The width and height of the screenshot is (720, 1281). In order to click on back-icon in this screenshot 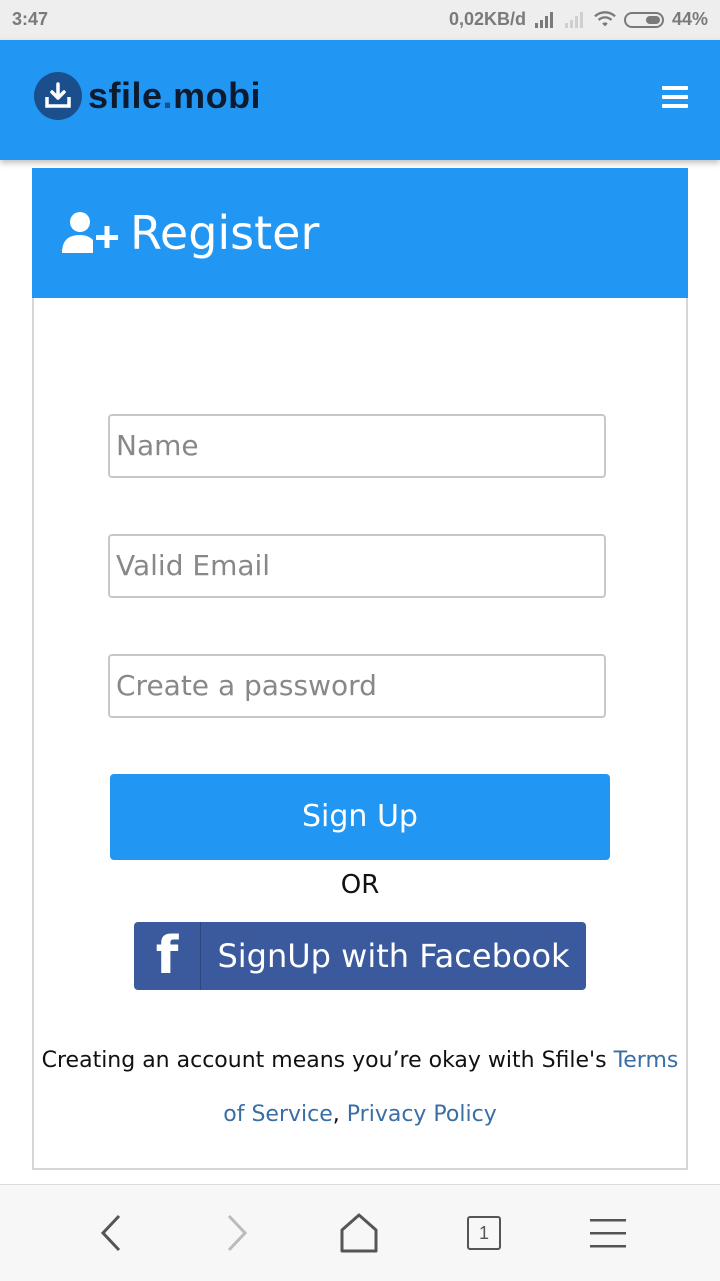, I will do `click(112, 1233)`.